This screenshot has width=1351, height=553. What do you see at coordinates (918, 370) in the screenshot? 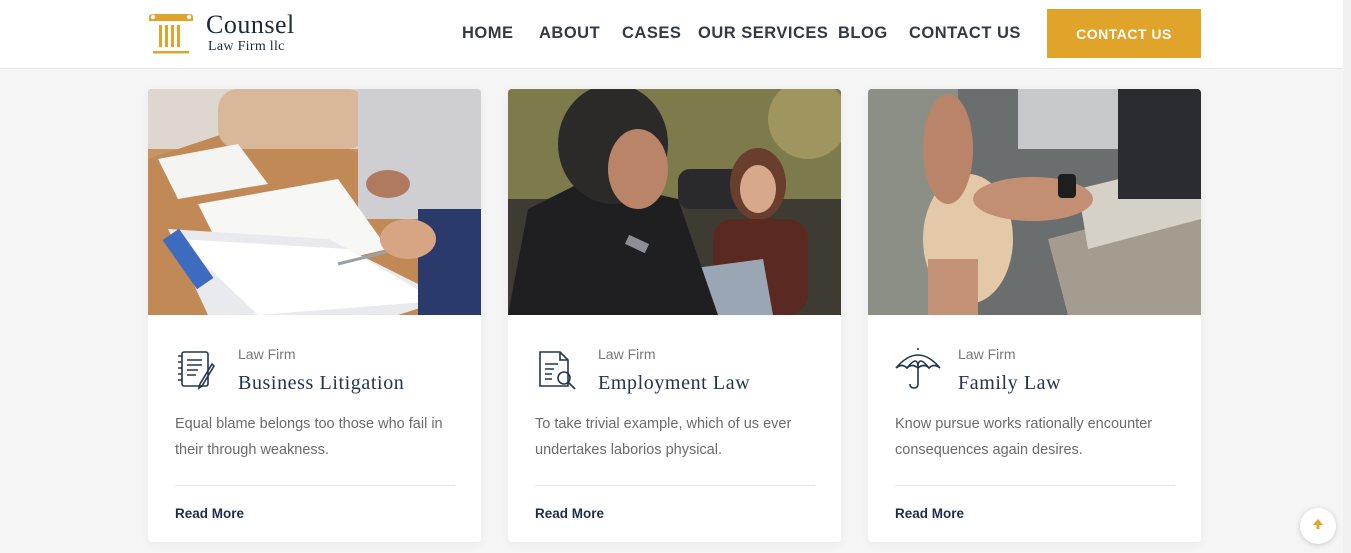
I see `umbrella-icon` at bounding box center [918, 370].